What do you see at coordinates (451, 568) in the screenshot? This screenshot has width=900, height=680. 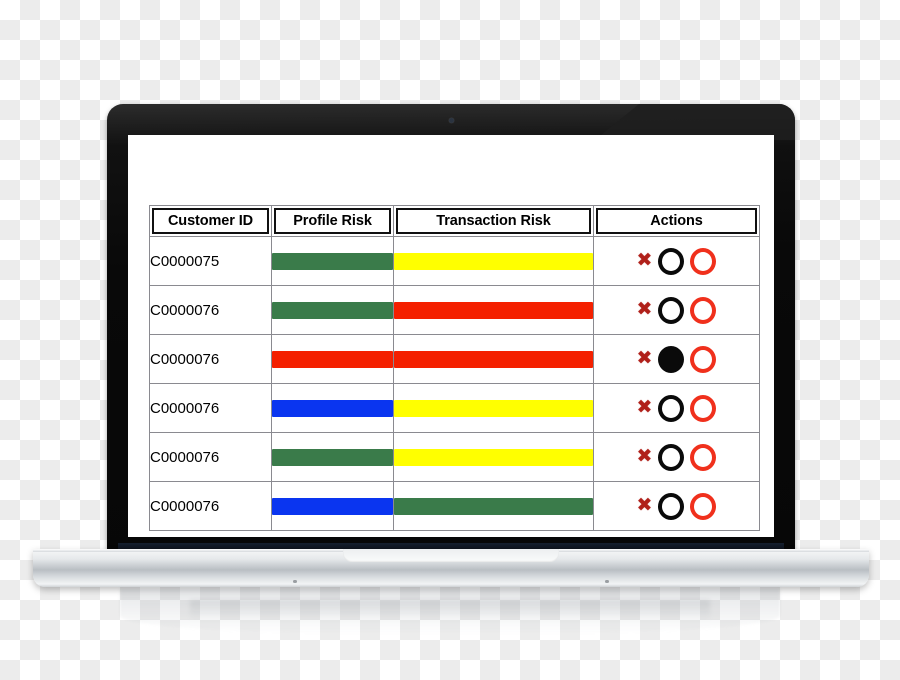 I see `laptop-base` at bounding box center [451, 568].